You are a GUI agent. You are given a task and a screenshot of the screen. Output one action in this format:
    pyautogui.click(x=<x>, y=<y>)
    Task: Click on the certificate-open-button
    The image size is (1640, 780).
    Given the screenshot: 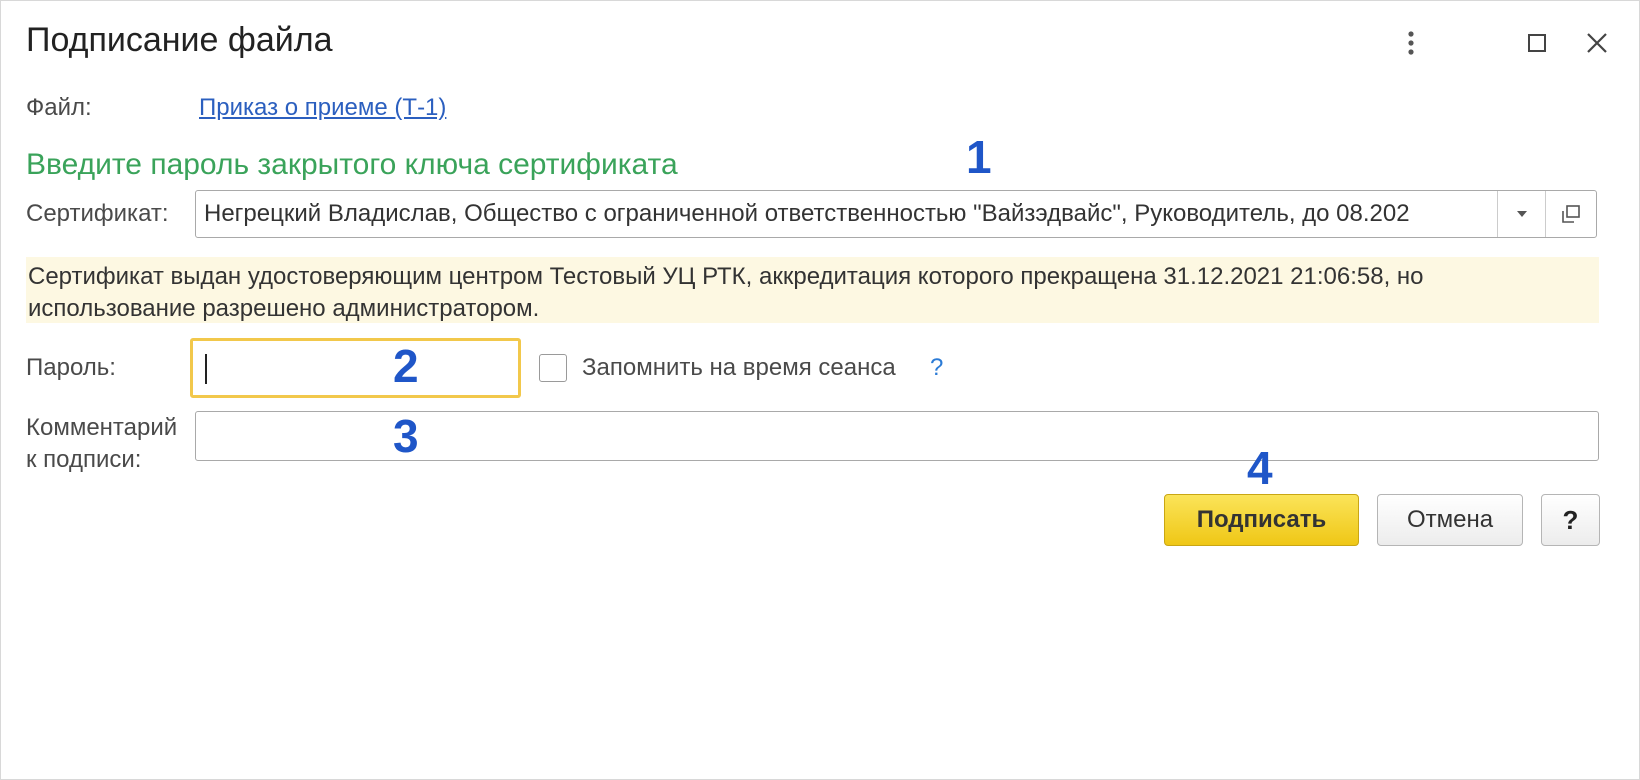 What is the action you would take?
    pyautogui.click(x=1570, y=214)
    